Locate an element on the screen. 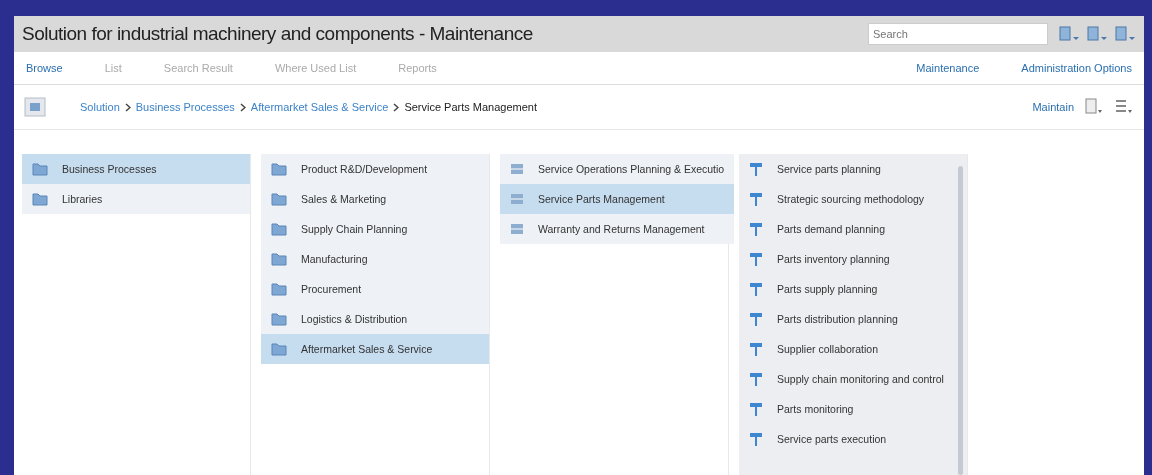 The height and width of the screenshot is (475, 1152). breadcrumb-link: Aftermarket Sales & Service is located at coordinates (319, 107).